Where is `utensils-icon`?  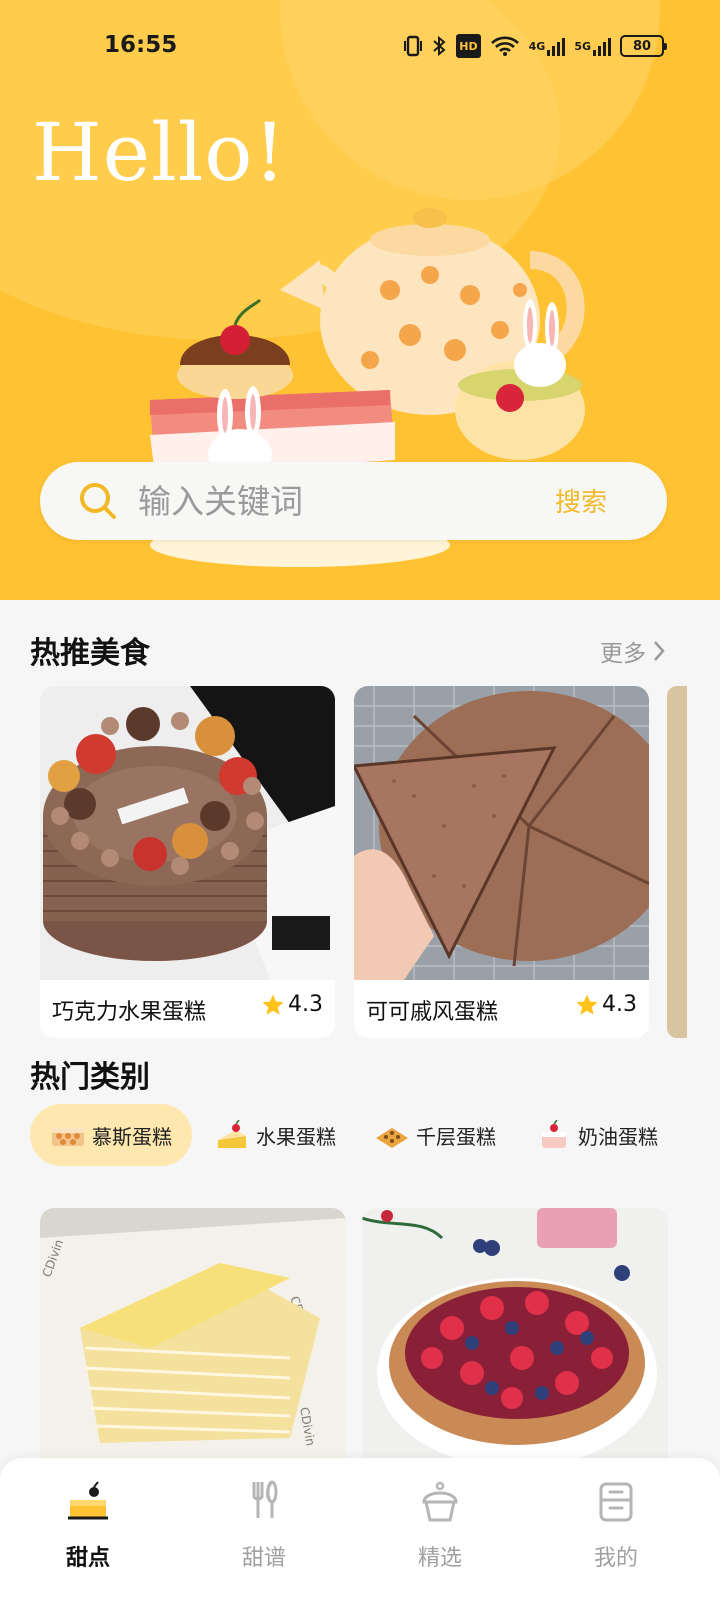 utensils-icon is located at coordinates (265, 1499).